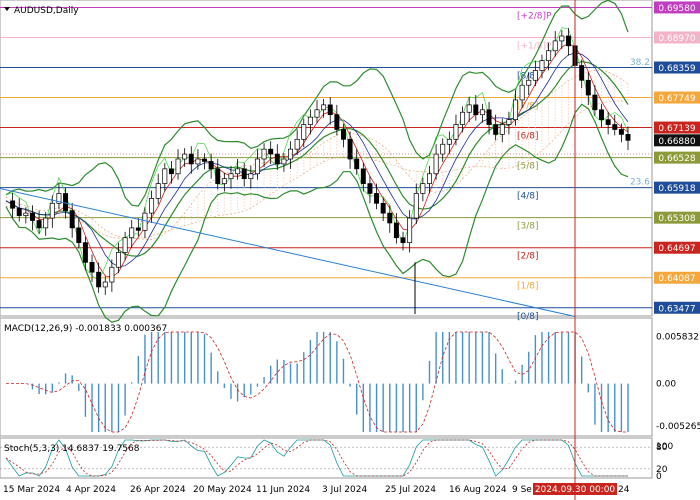 The width and height of the screenshot is (700, 500). What do you see at coordinates (72, 449) in the screenshot?
I see `stoch-label: Stoch(5,3,3) 14.6837 19.7568` at bounding box center [72, 449].